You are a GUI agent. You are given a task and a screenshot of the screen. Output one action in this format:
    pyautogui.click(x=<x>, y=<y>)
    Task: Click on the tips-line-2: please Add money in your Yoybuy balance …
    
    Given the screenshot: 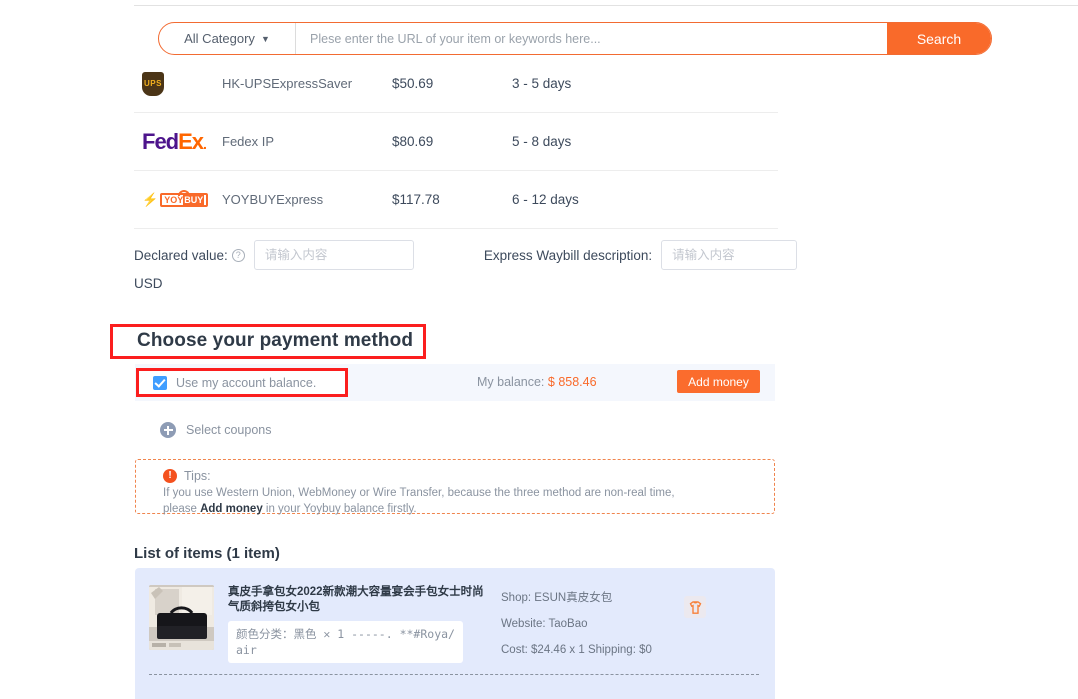 What is the action you would take?
    pyautogui.click(x=468, y=509)
    